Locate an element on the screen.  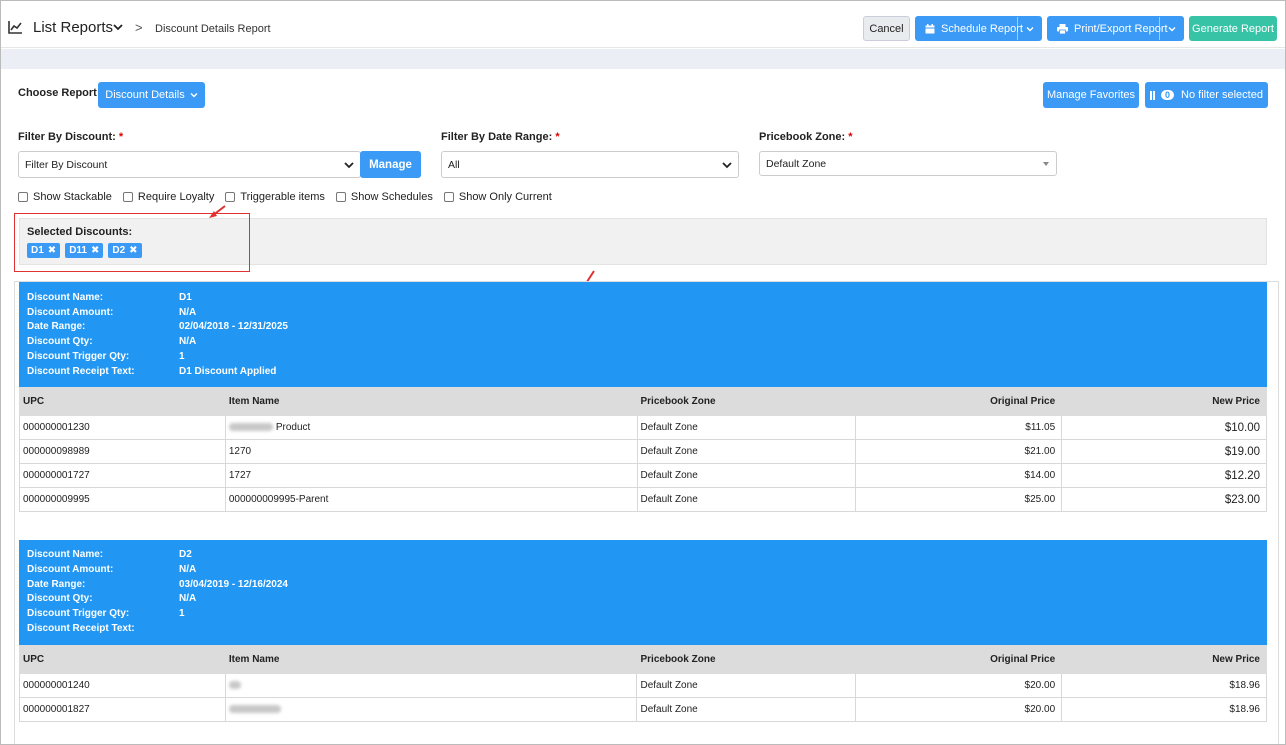
header-divider-band is located at coordinates (643, 59).